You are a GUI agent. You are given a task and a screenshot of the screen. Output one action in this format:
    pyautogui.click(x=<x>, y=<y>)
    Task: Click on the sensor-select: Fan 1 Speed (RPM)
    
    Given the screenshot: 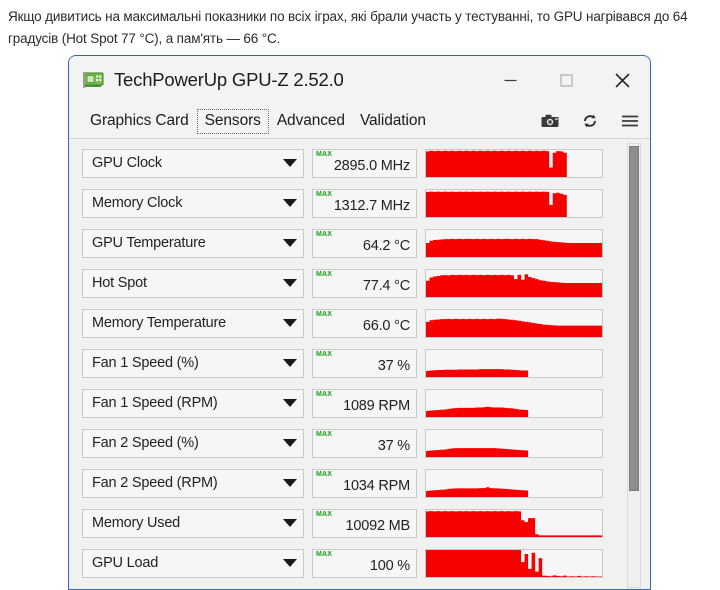 What is the action you would take?
    pyautogui.click(x=193, y=403)
    